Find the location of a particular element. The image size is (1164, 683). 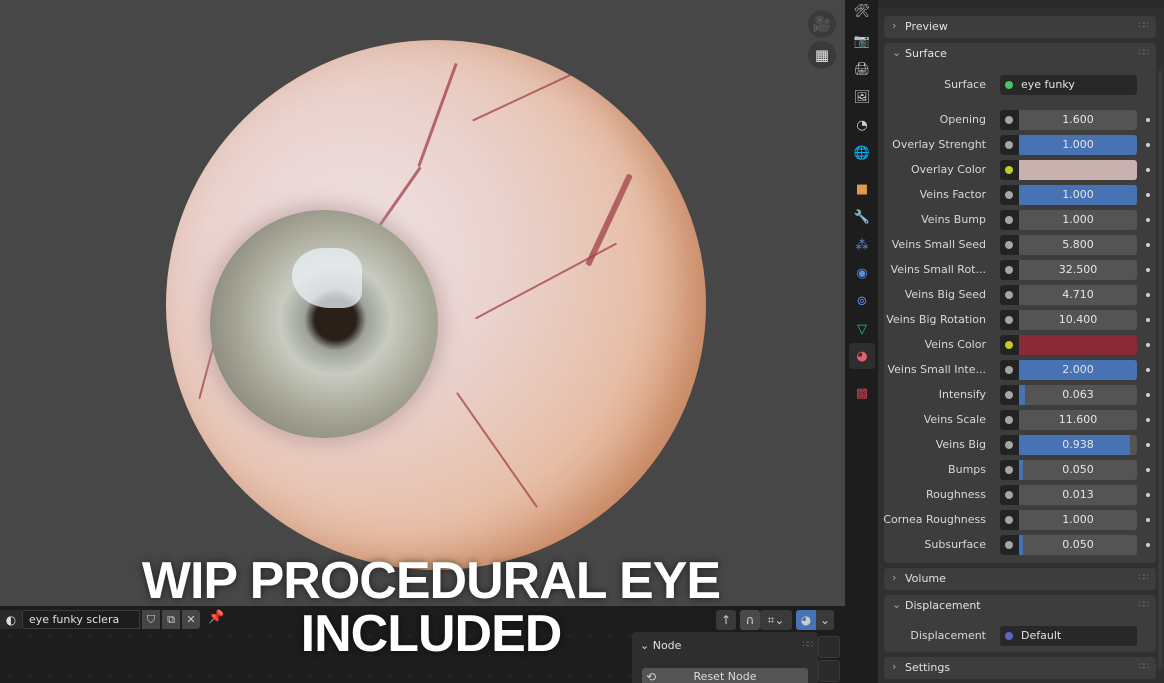

veins-big-field: 0.938 is located at coordinates (1078, 445).